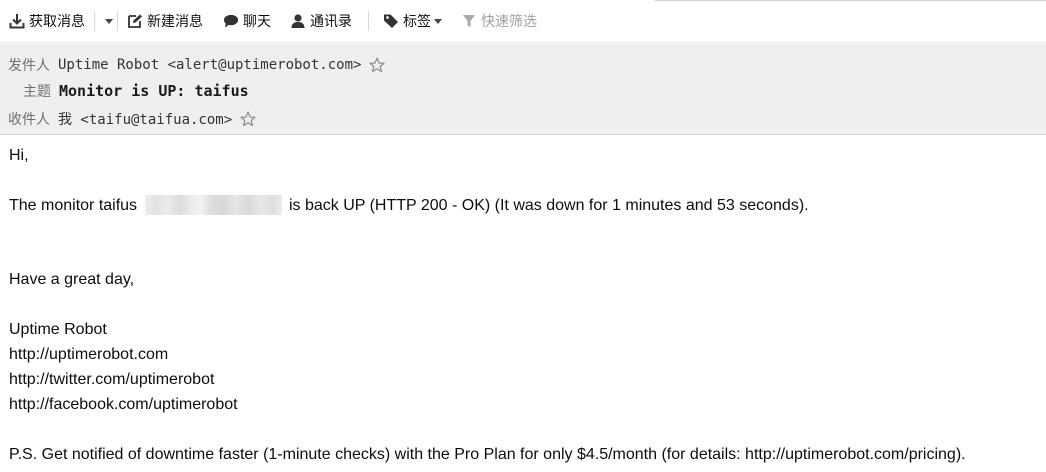 Image resolution: width=1046 pixels, height=472 pixels. What do you see at coordinates (391, 21) in the screenshot?
I see `tag-icon` at bounding box center [391, 21].